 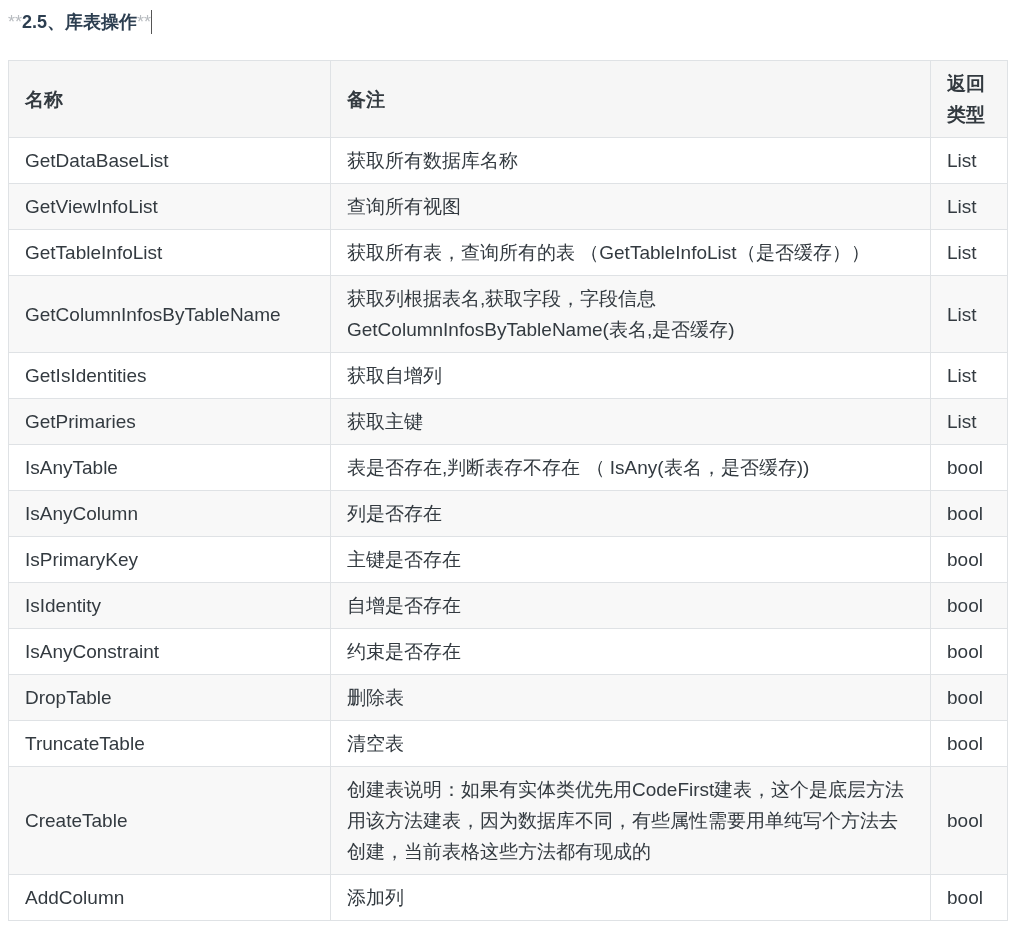 I want to click on table-cell: GetColumnInfosByTableName, so click(x=169, y=314).